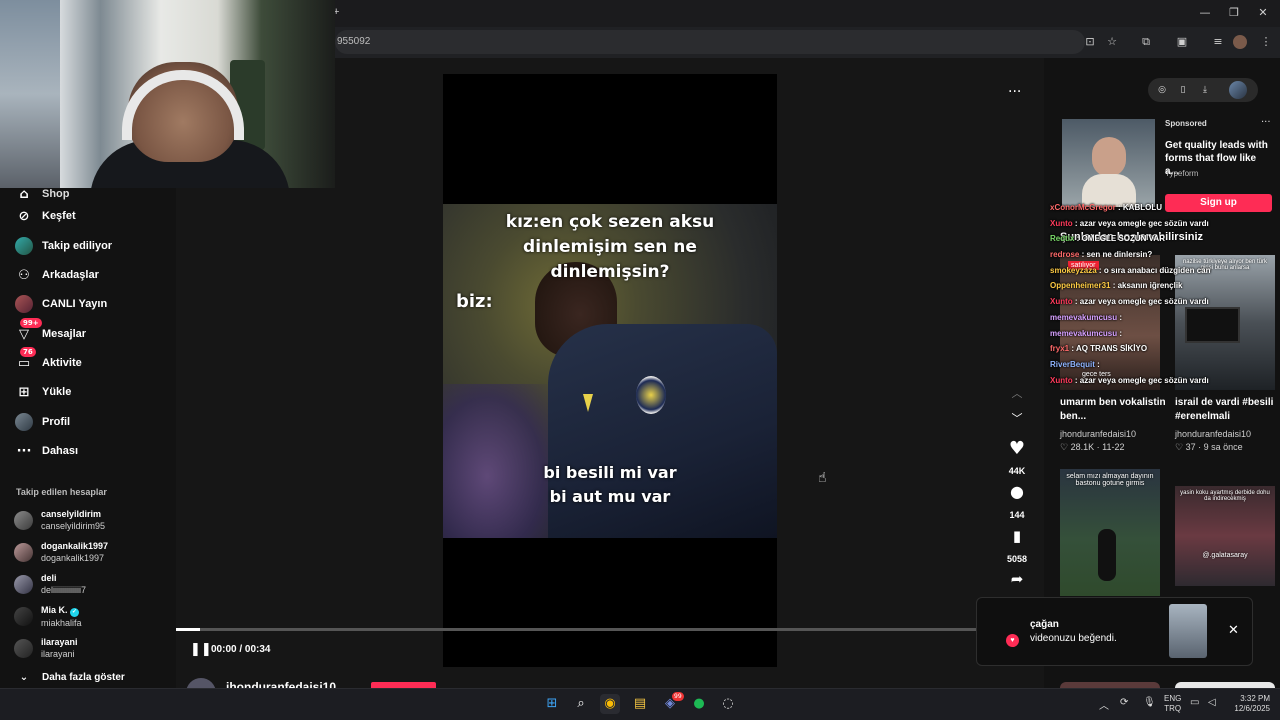 The width and height of the screenshot is (1280, 720). Describe the element at coordinates (1146, 42) in the screenshot. I see `extensions-icon: ⧉` at that location.